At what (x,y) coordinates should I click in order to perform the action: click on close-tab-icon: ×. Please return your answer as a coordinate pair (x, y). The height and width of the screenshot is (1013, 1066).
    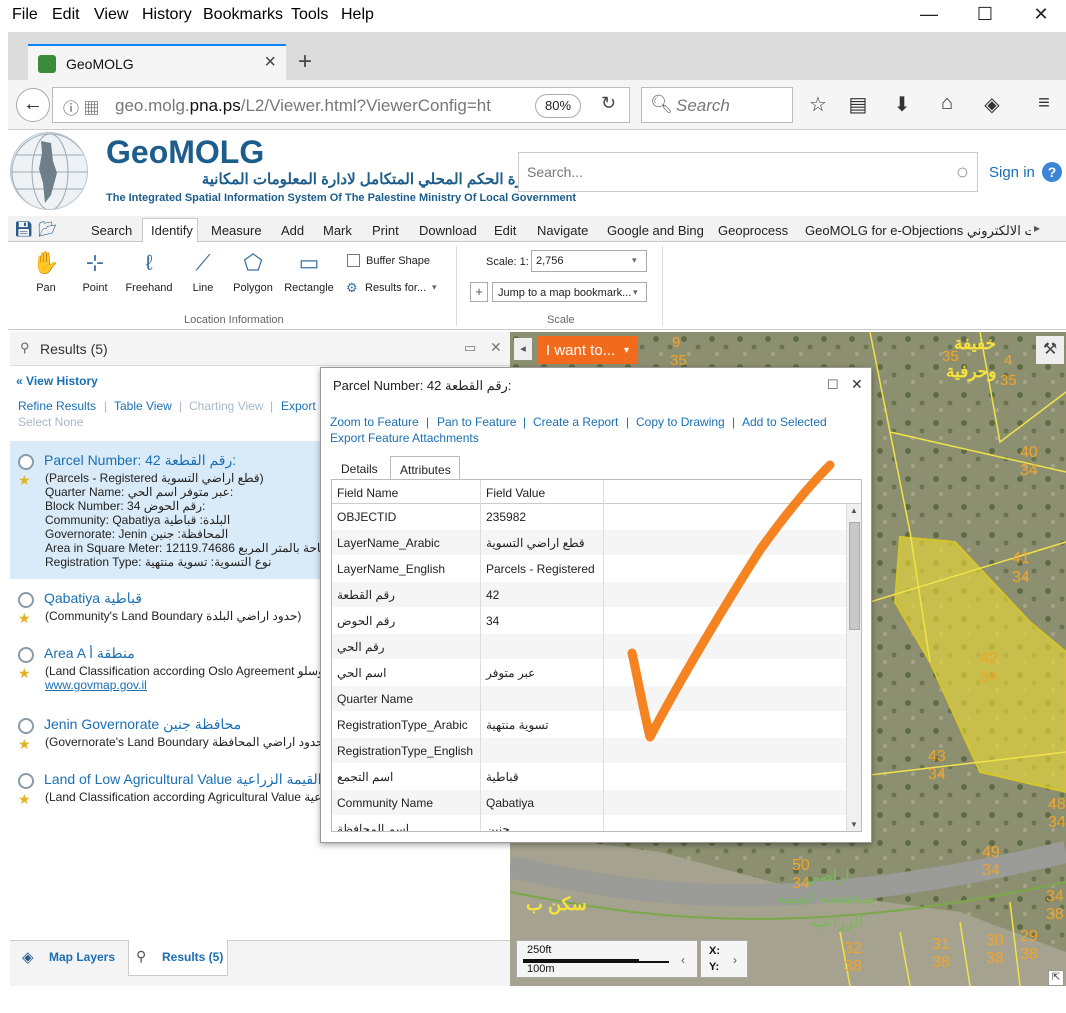
    Looking at the image, I should click on (270, 62).